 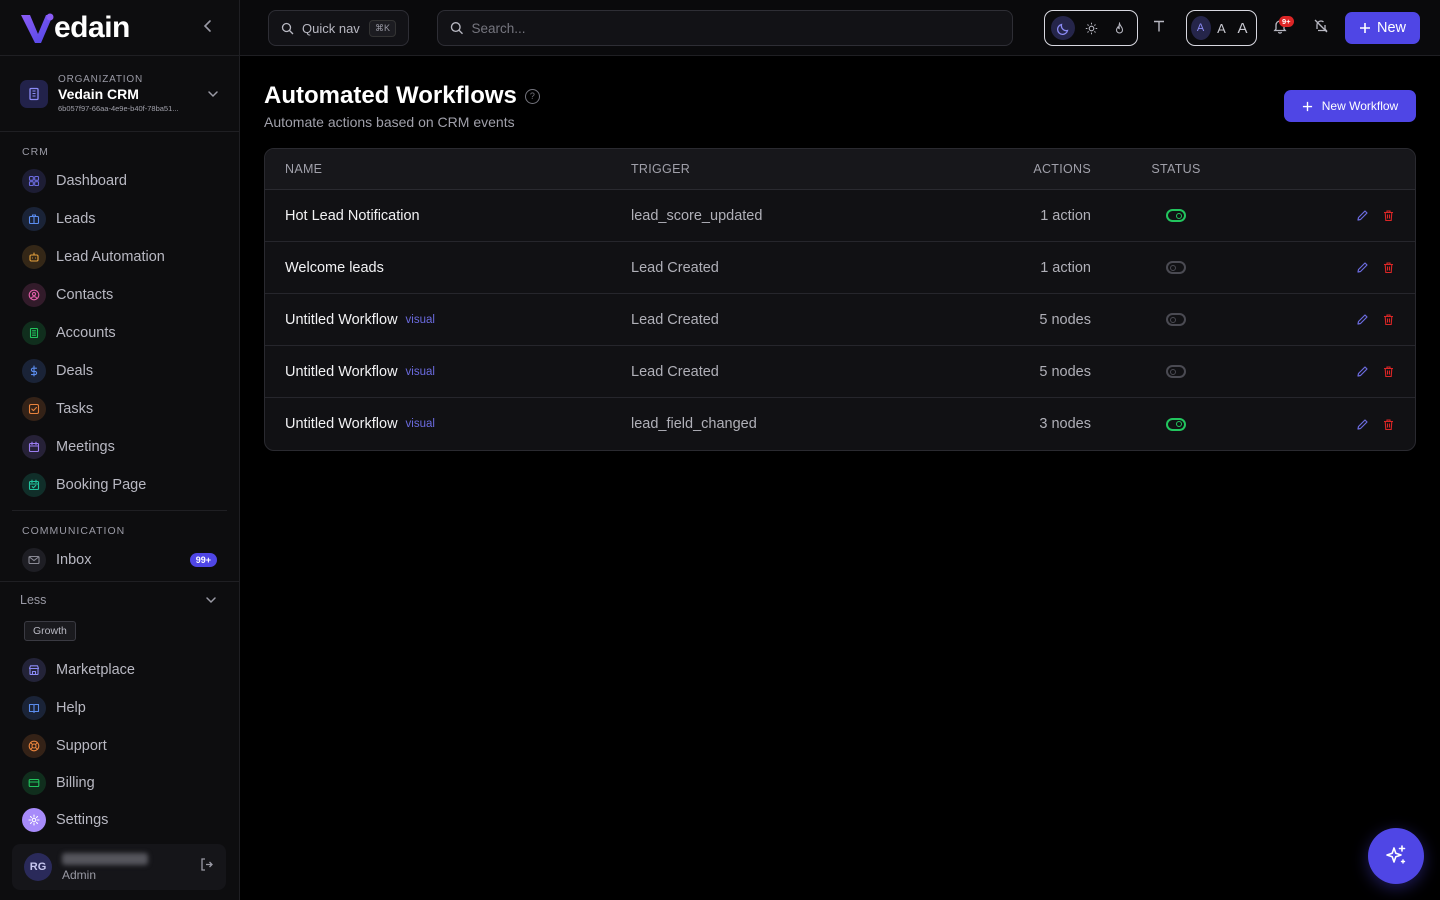 What do you see at coordinates (840, 169) in the screenshot?
I see `table-header: NAME TRIGGER ACTIONS STATUS` at bounding box center [840, 169].